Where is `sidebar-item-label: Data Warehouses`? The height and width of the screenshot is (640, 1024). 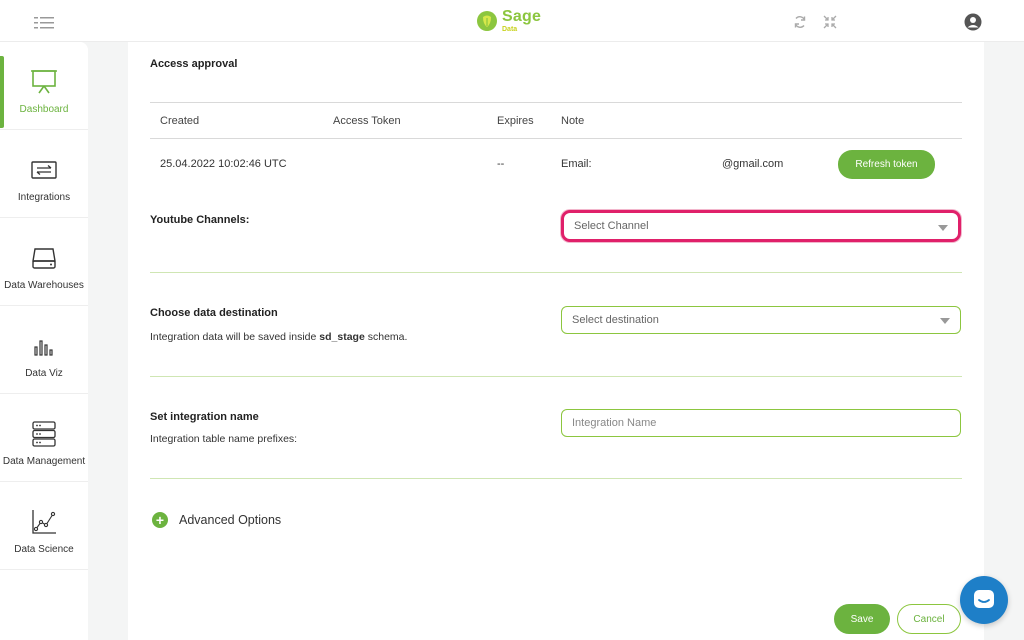
sidebar-item-label: Data Warehouses is located at coordinates (44, 285).